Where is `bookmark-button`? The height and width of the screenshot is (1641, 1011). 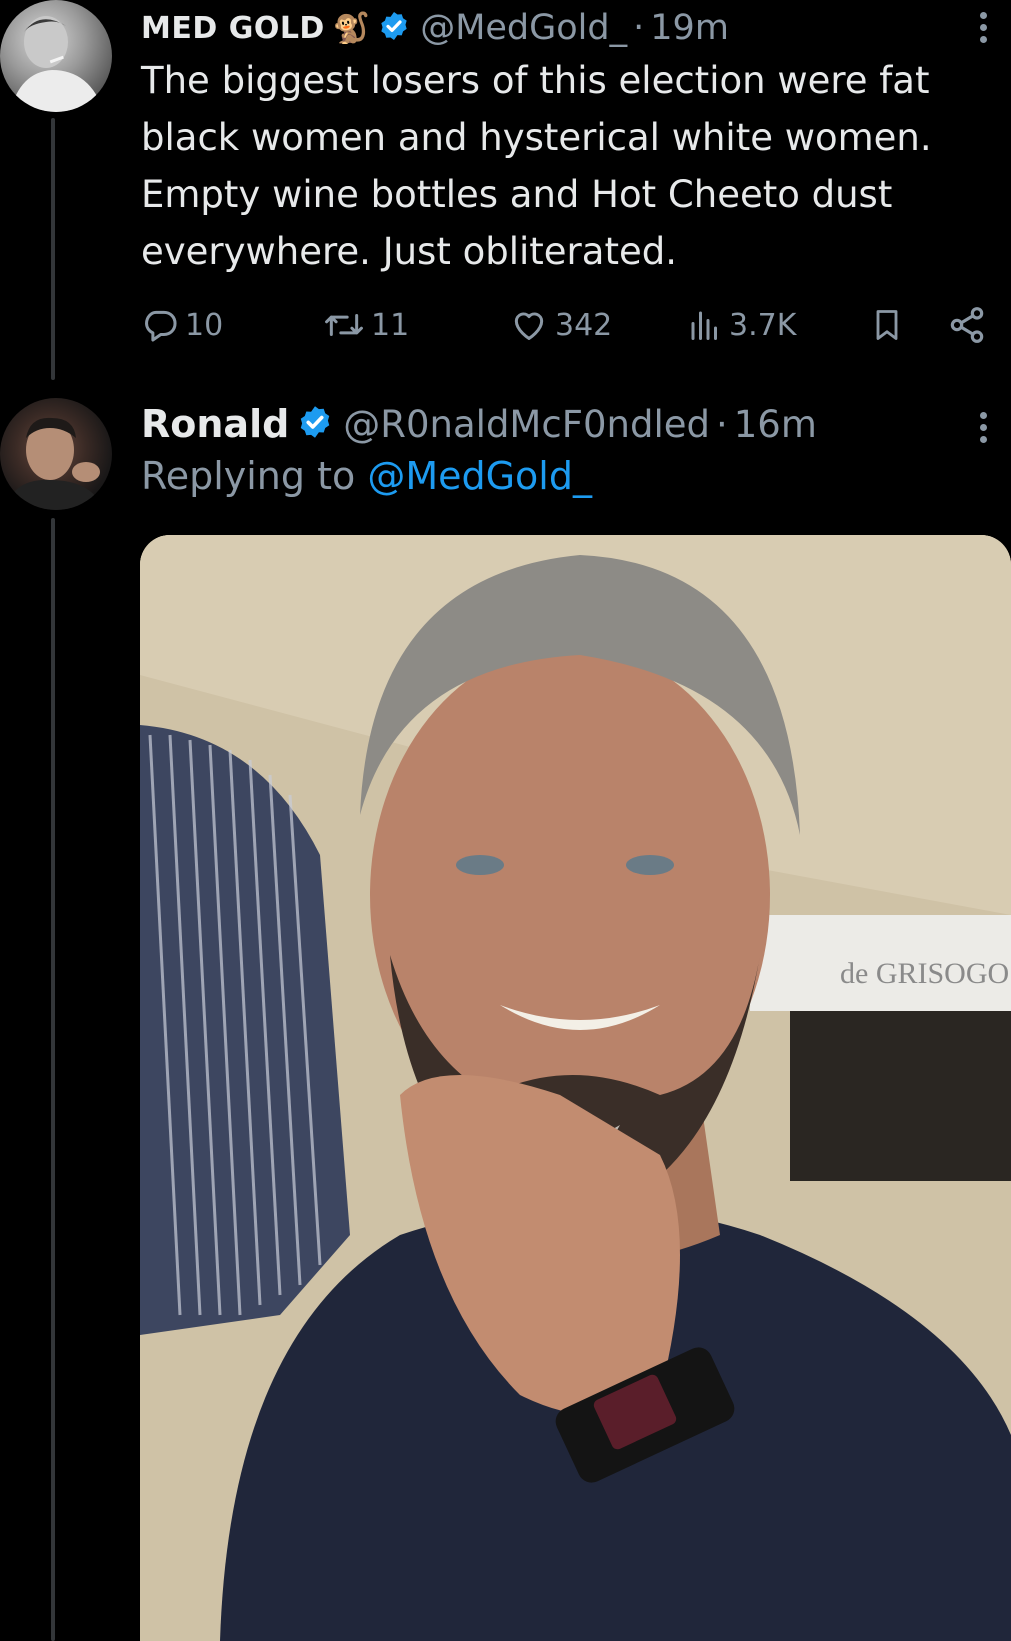 bookmark-button is located at coordinates (887, 325).